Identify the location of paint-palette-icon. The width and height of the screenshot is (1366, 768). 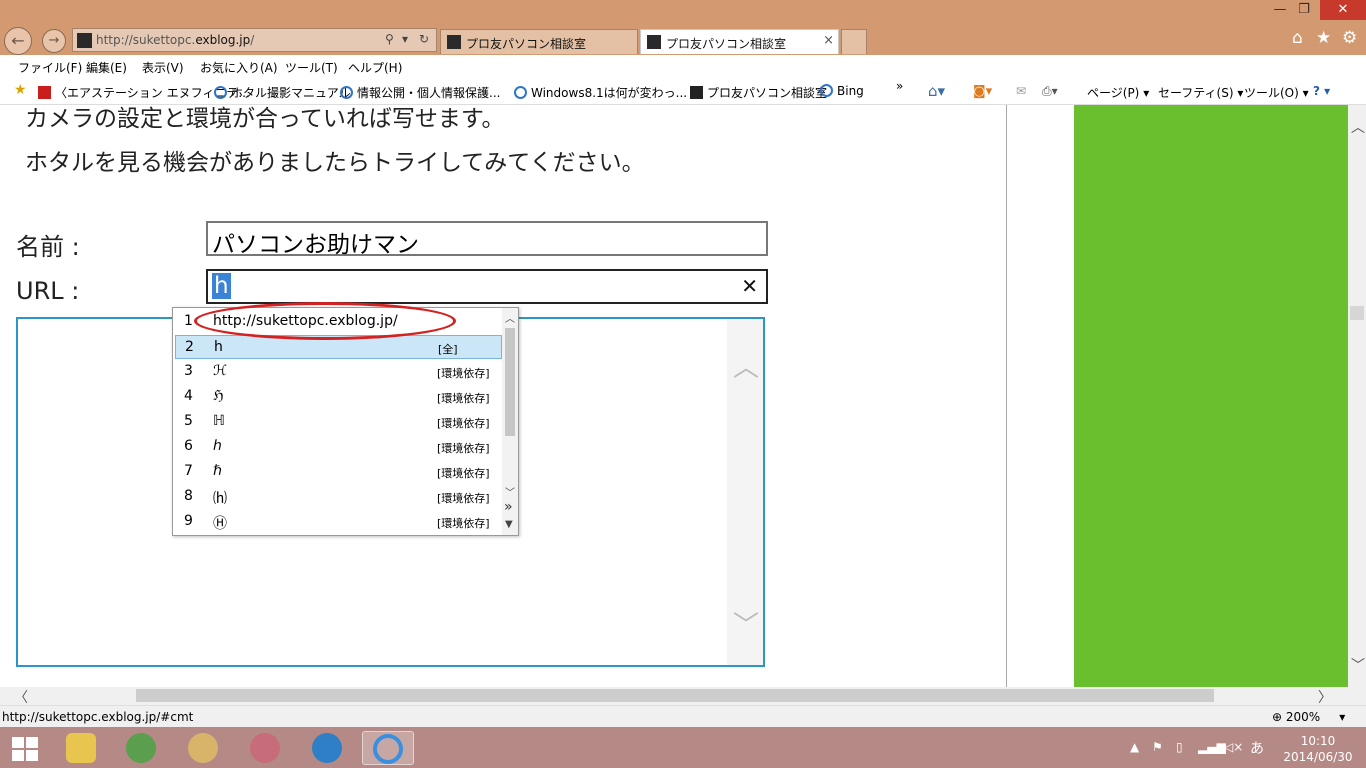
(203, 748).